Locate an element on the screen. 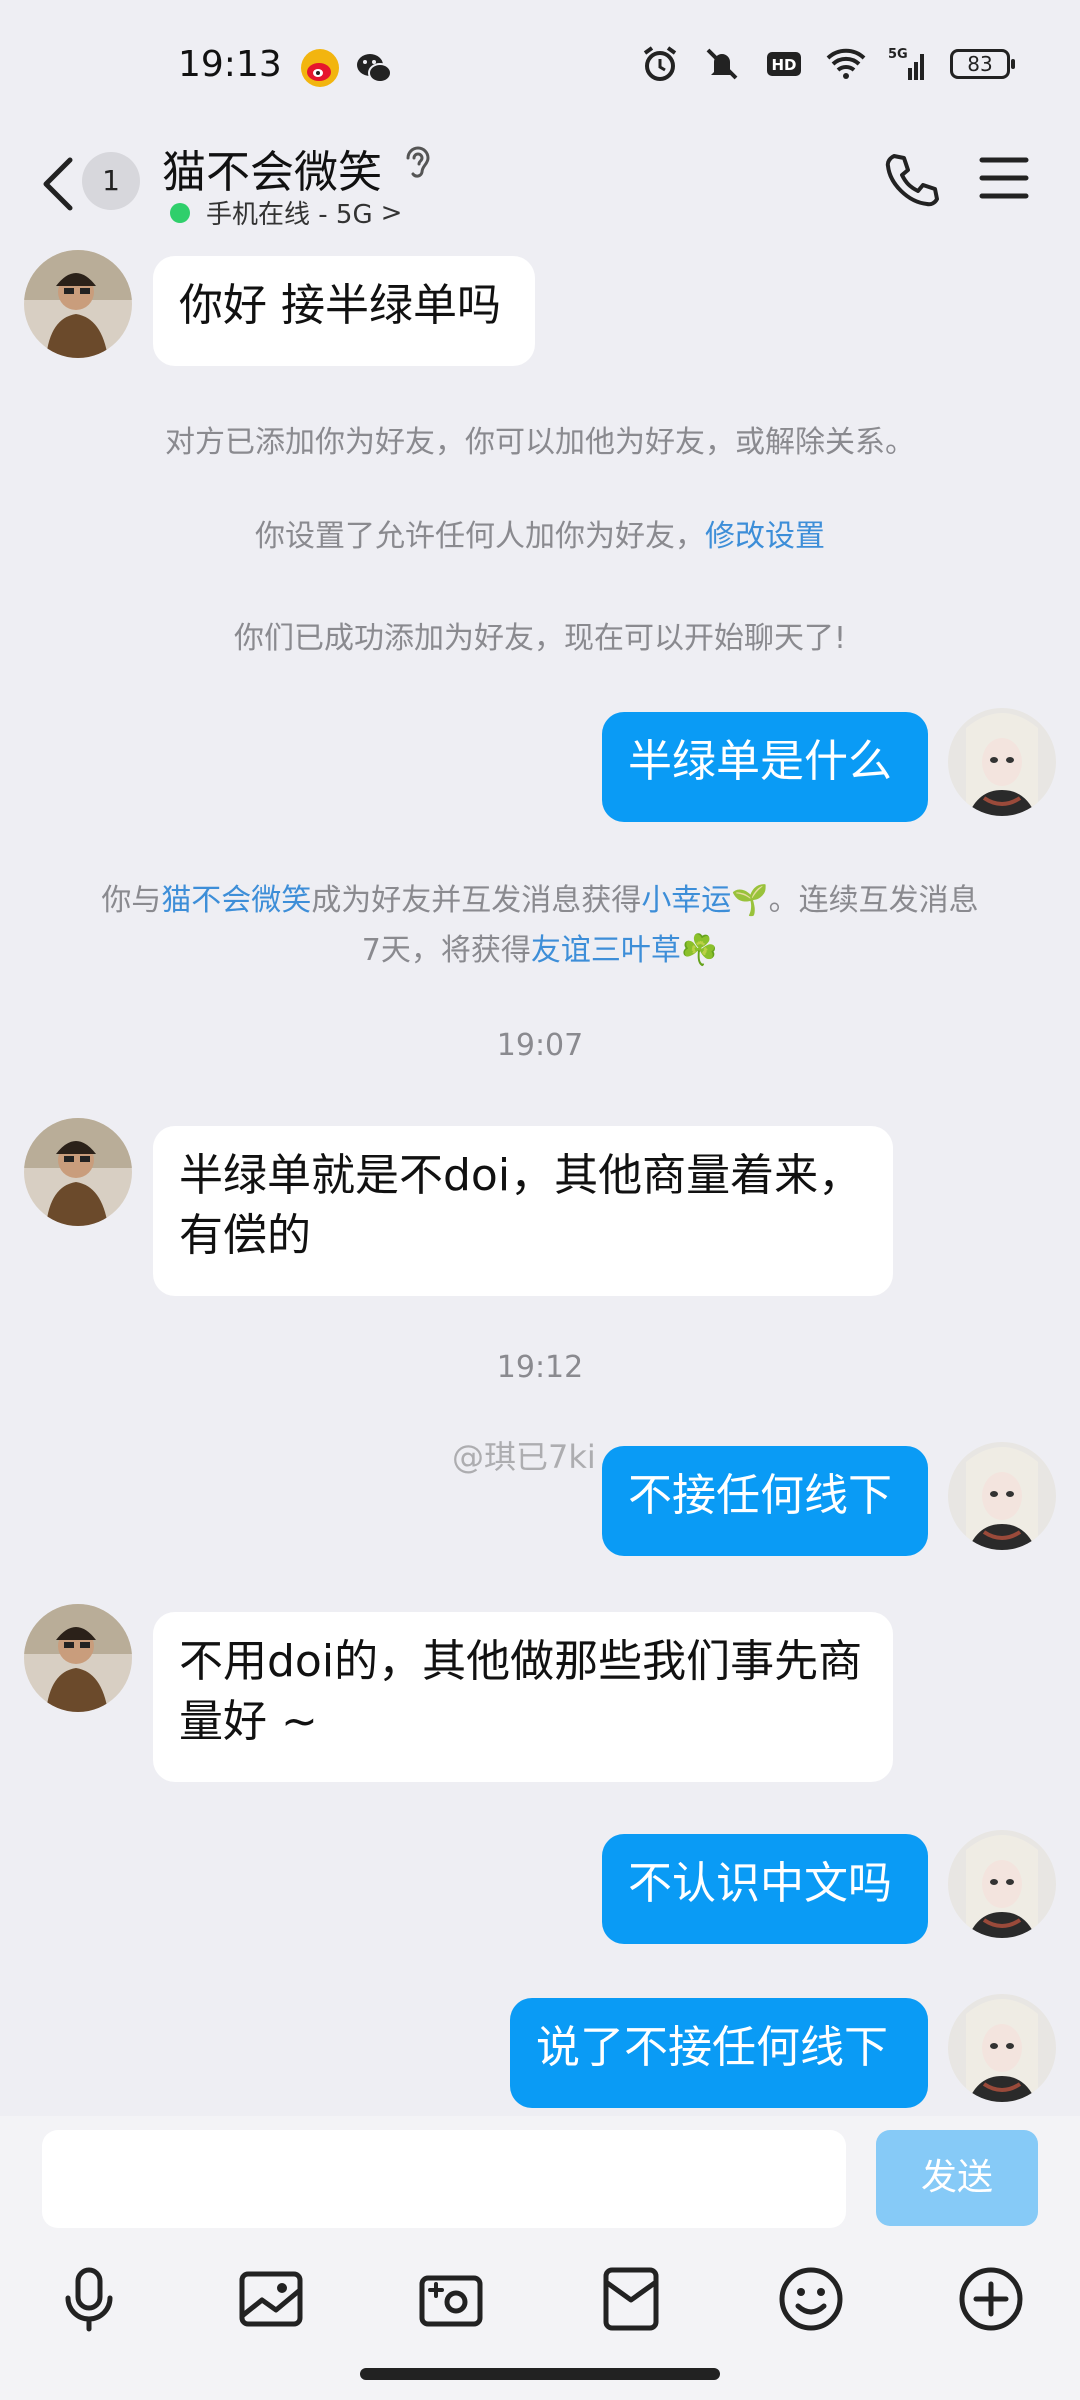 The width and height of the screenshot is (1080, 2400). message-bubble-incoming: 你好 接半绿单吗 is located at coordinates (344, 311).